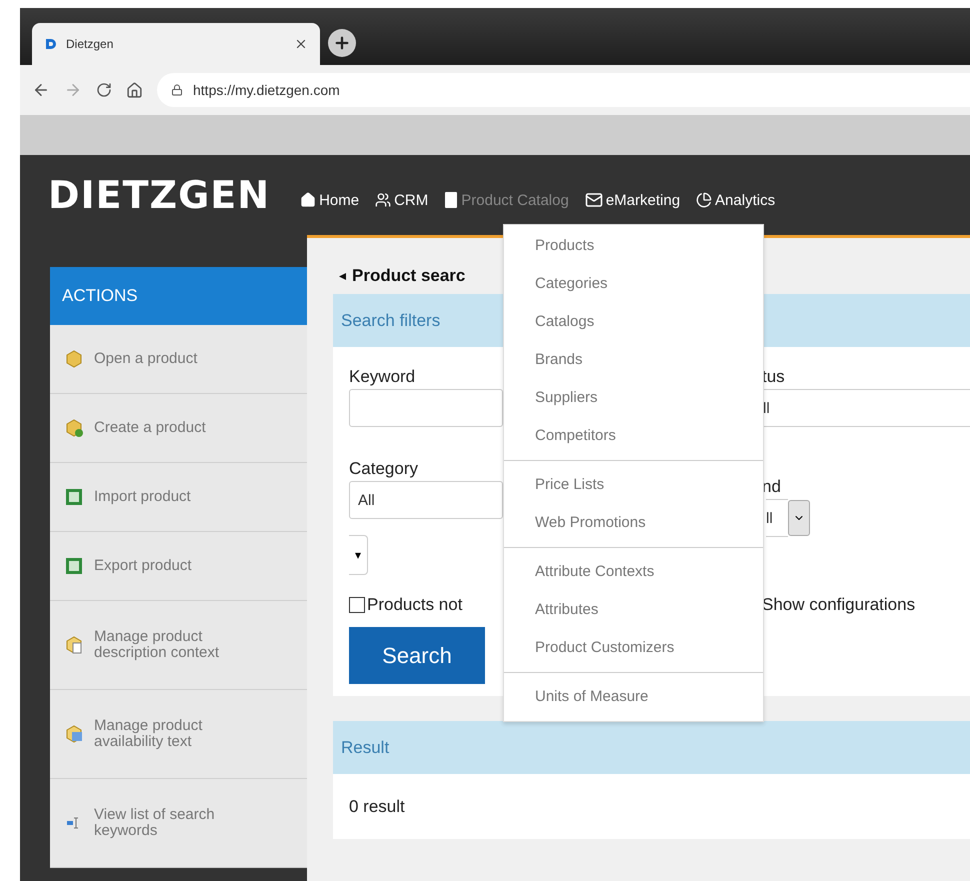  Describe the element at coordinates (563, 90) in the screenshot. I see `address-bar: https://my.dietzgen.com` at that location.